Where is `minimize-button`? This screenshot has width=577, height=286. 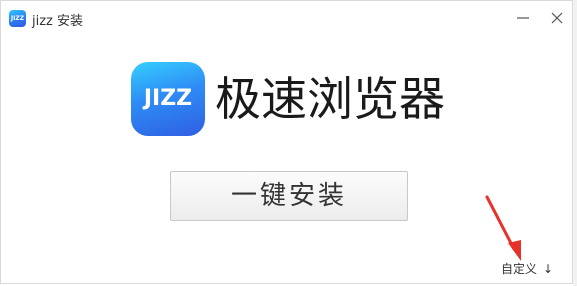
minimize-button is located at coordinates (523, 18).